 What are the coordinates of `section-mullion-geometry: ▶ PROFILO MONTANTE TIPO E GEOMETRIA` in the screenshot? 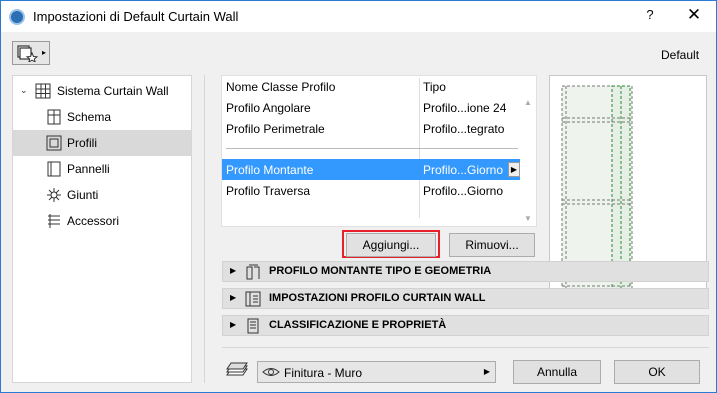 It's located at (465, 271).